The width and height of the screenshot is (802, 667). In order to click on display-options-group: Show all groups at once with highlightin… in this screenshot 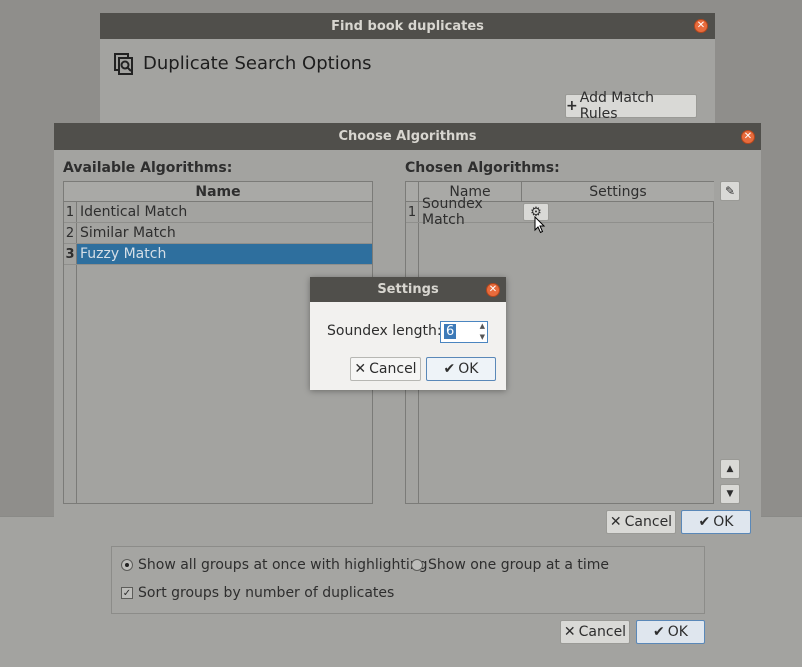, I will do `click(408, 580)`.